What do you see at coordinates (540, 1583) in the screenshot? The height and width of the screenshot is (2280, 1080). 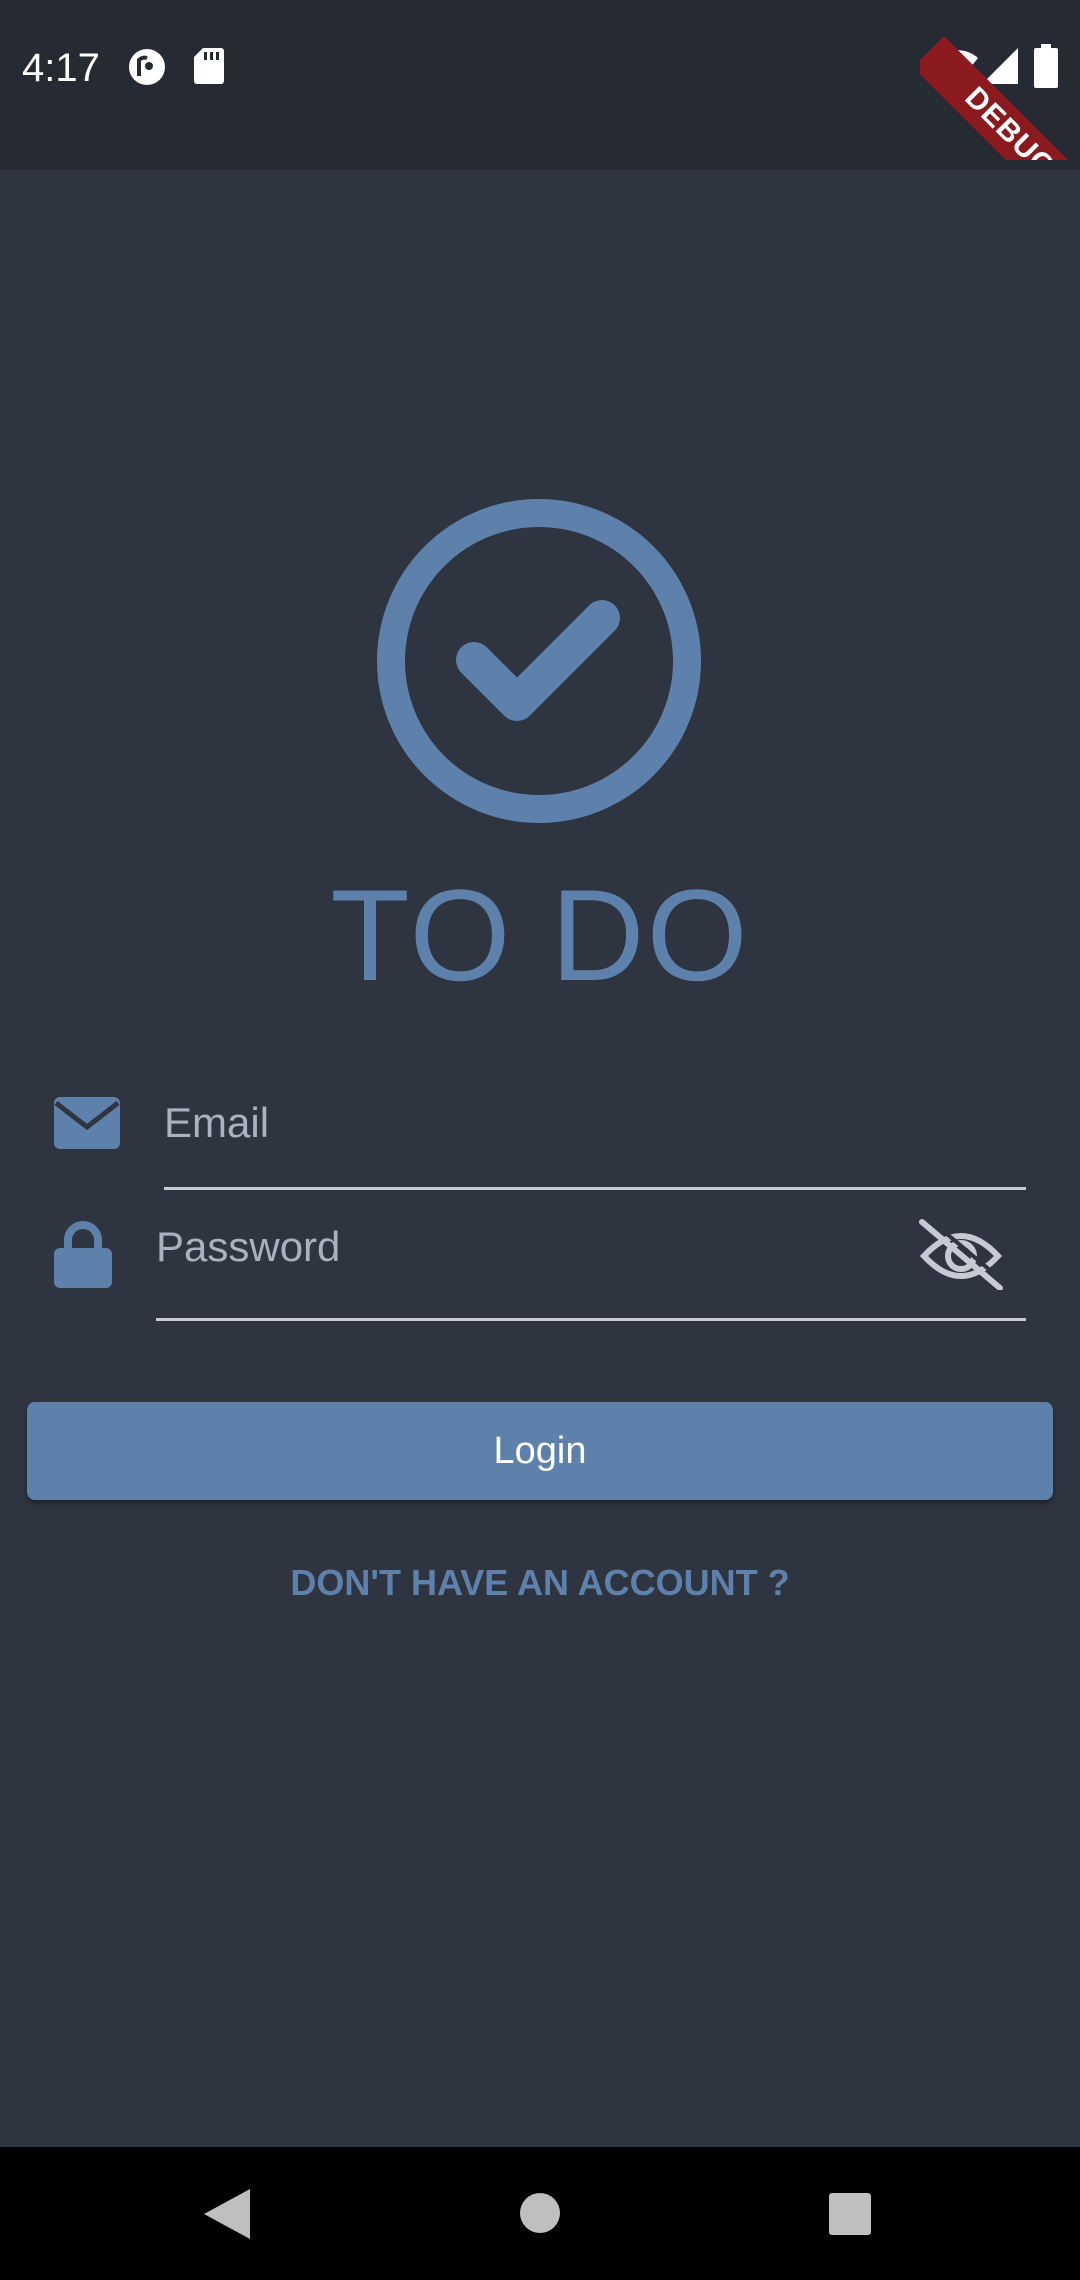 I see `signup-link: DON'T HAVE AN ACCOUNT ?` at bounding box center [540, 1583].